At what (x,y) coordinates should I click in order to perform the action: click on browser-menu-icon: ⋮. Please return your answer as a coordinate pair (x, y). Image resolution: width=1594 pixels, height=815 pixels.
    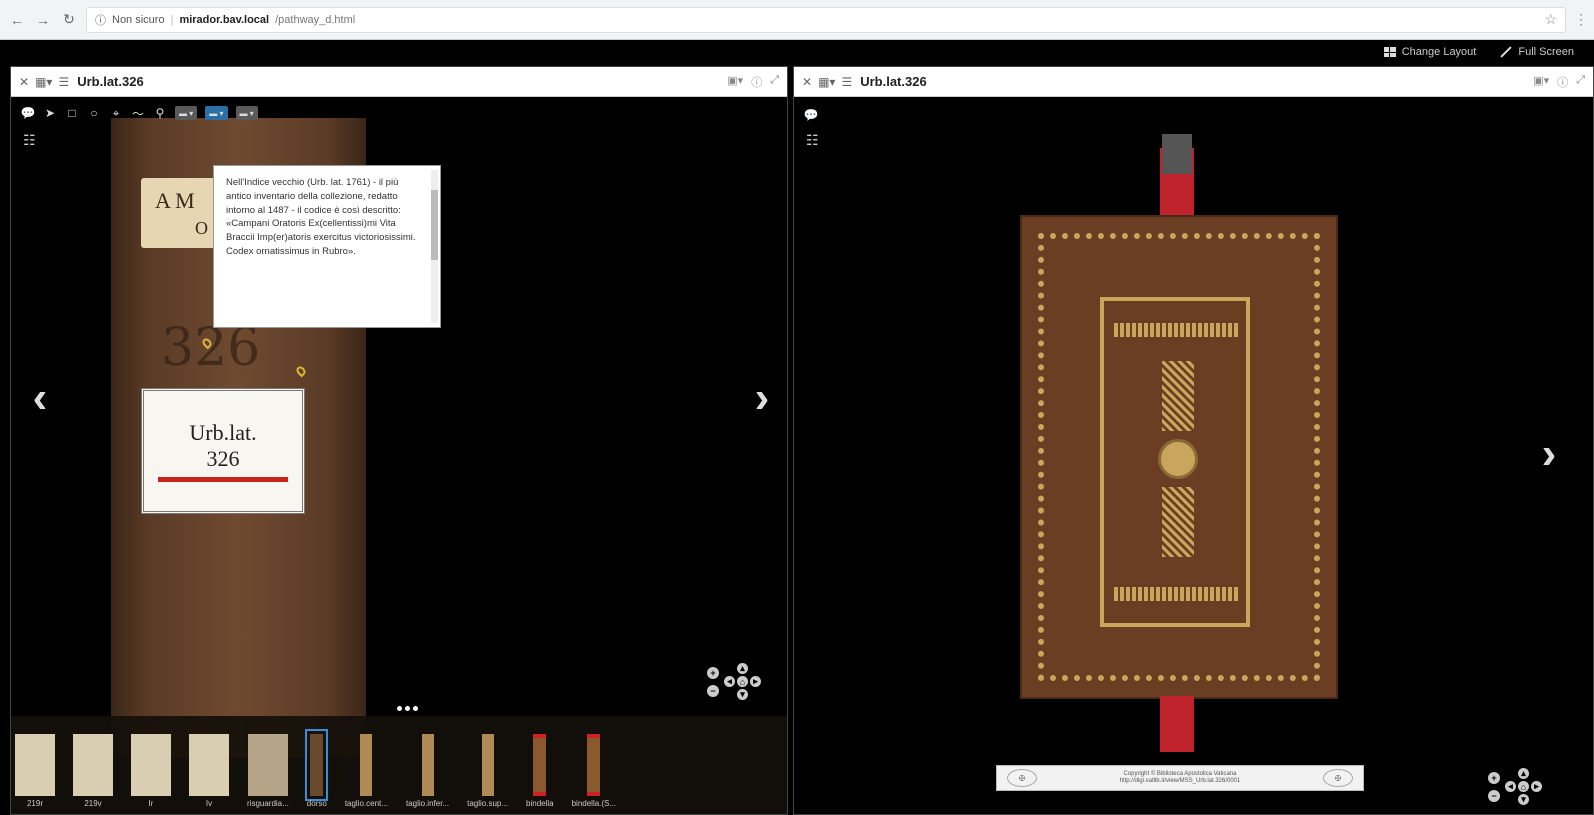
    Looking at the image, I should click on (1581, 19).